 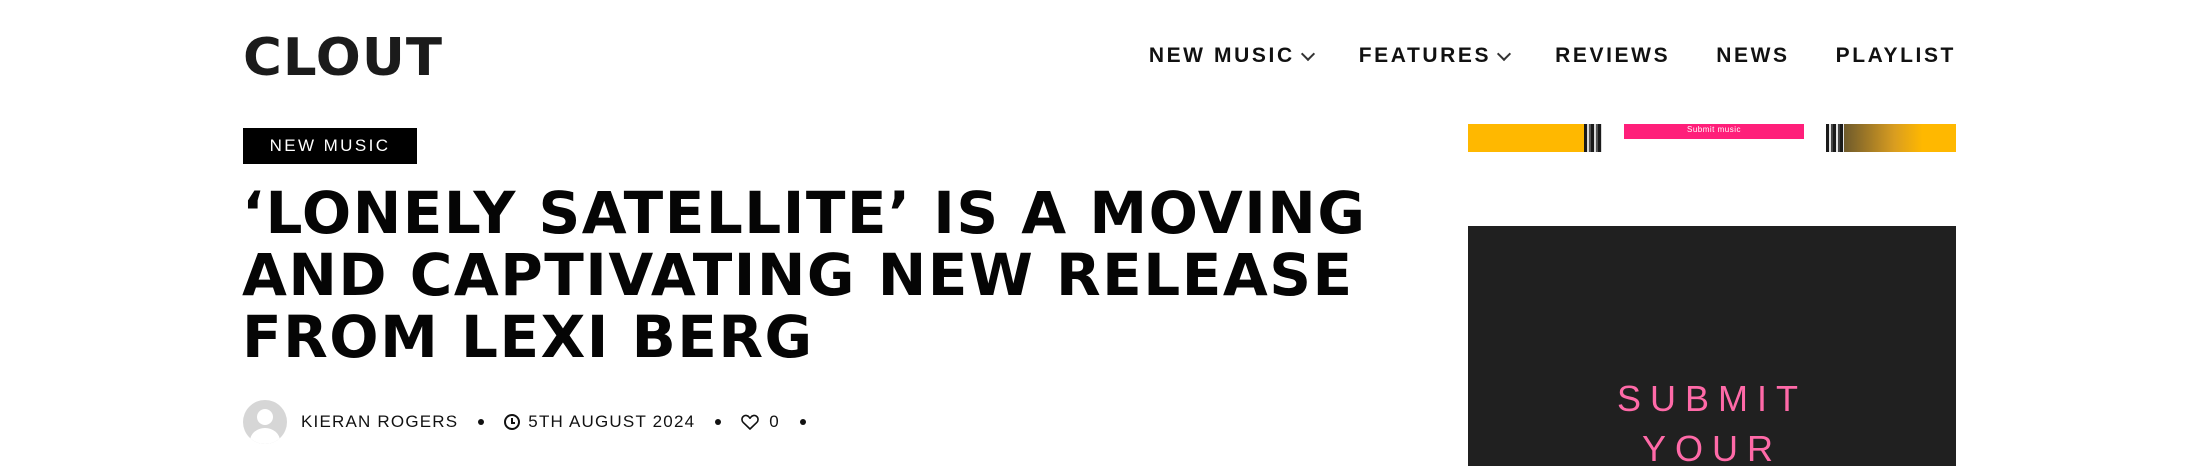 I want to click on submit-heading: SUBMIT YOUR, so click(x=1711, y=422).